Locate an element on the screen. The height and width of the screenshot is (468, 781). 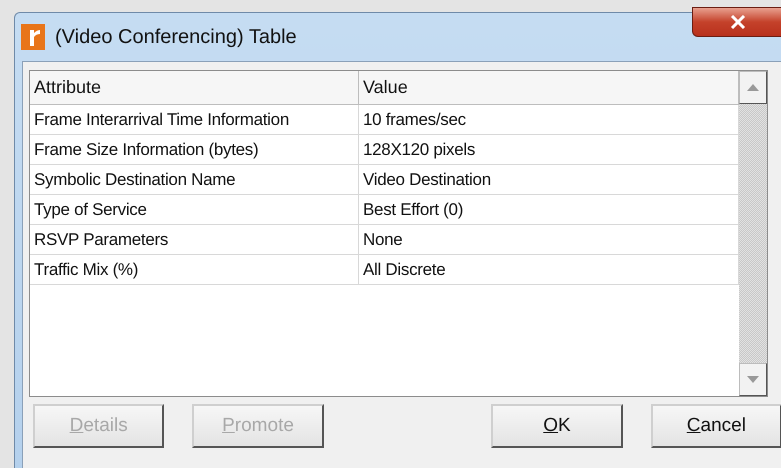
down-arrow-icon is located at coordinates (753, 379).